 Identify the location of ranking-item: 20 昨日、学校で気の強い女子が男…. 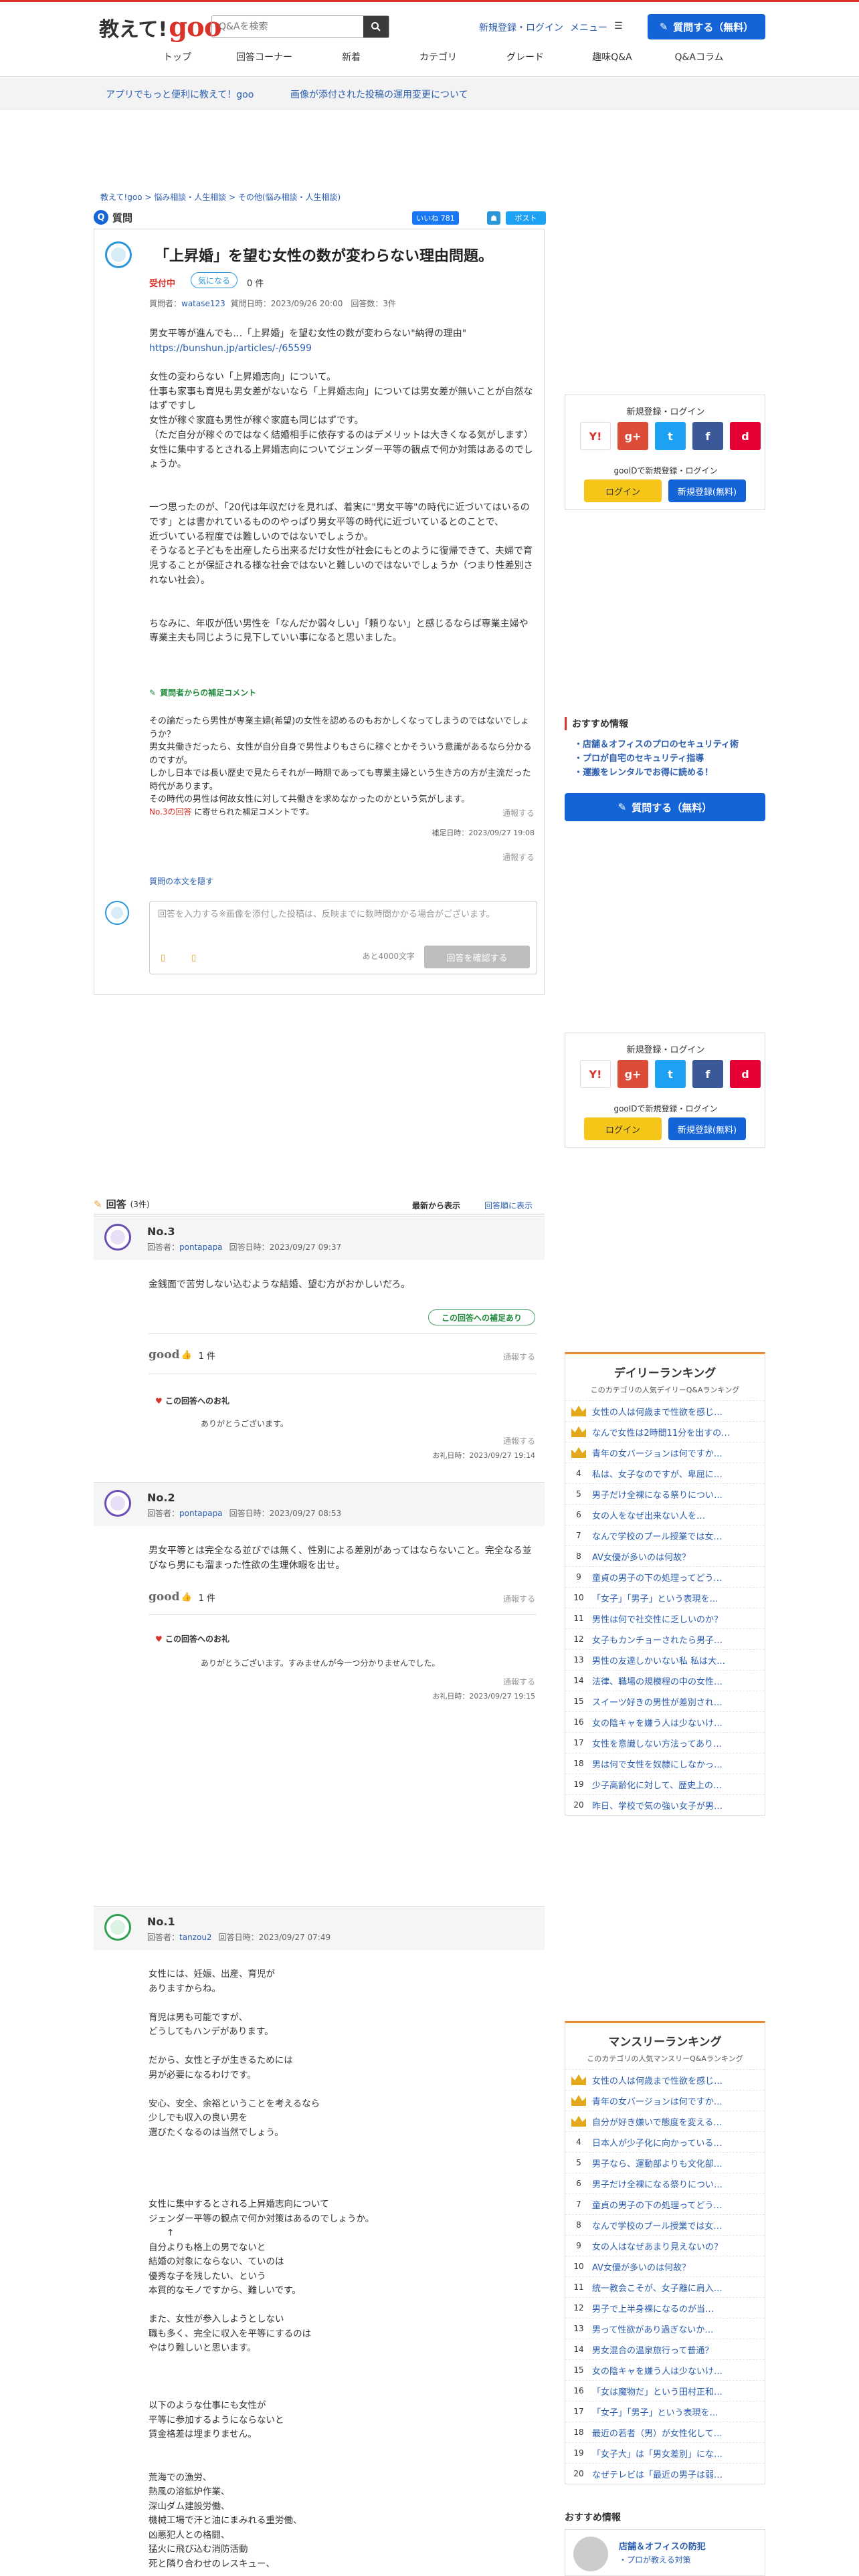
(665, 1804).